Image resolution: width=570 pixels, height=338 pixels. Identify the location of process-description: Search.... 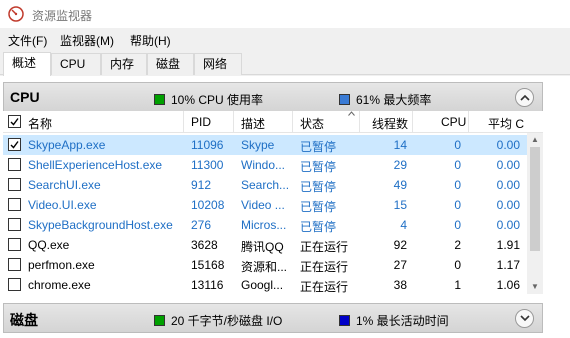
(265, 185).